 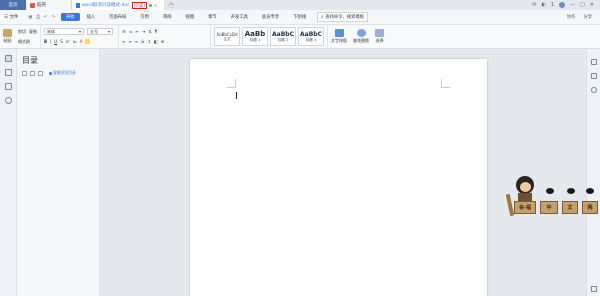 I want to click on menubar-right: 协作 分享, so click(x=583, y=17).